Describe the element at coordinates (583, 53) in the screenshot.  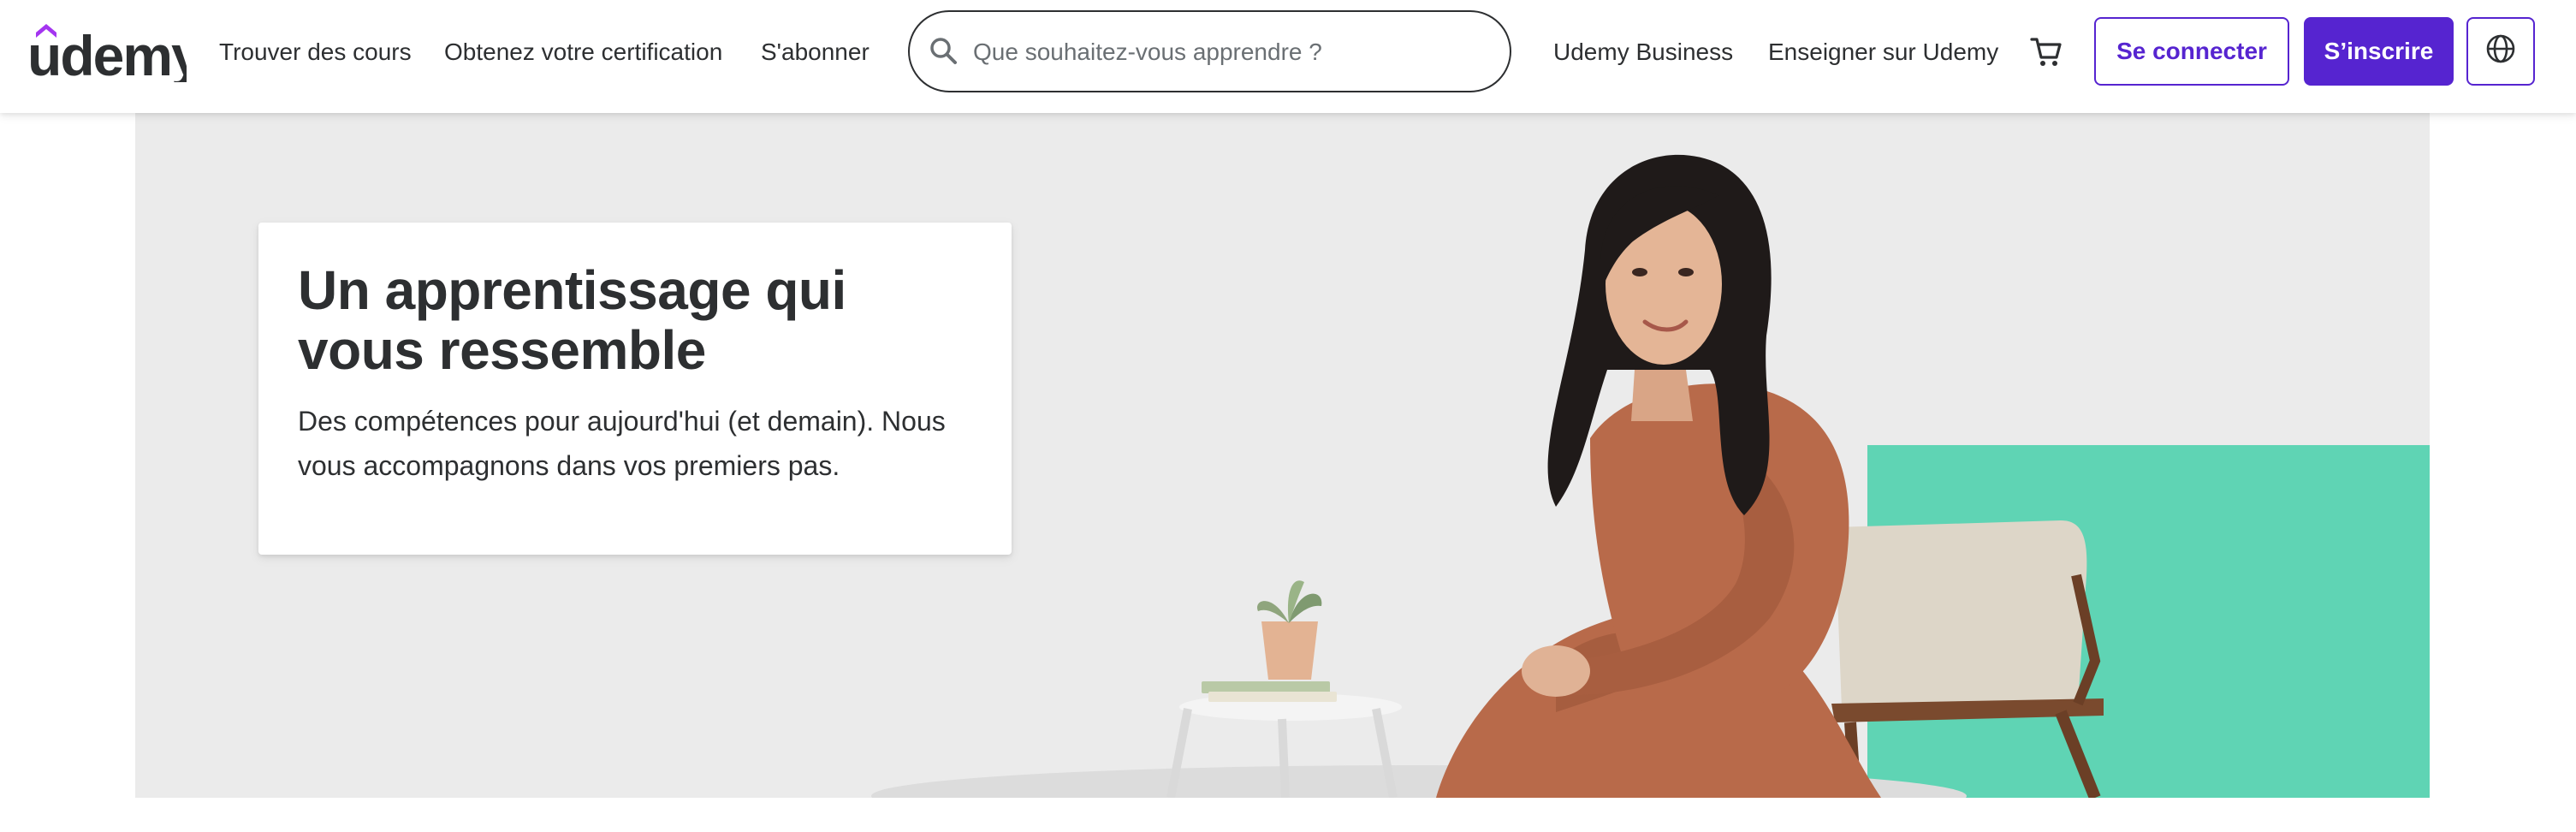
I see `nav-certification: Obtenez votre certification` at that location.